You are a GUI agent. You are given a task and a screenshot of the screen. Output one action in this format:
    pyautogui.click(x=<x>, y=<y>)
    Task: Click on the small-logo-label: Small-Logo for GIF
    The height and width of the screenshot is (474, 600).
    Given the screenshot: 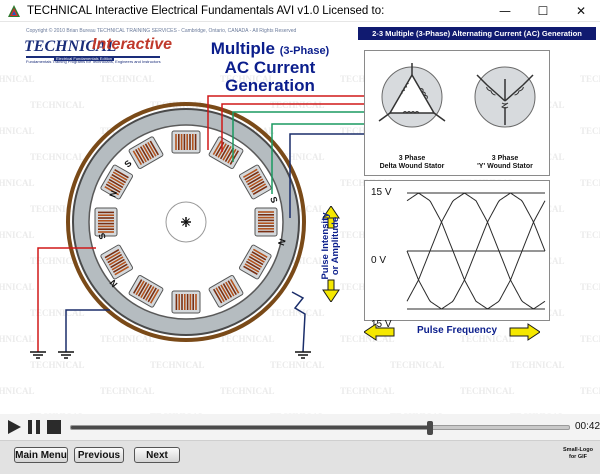 What is the action you would take?
    pyautogui.click(x=578, y=453)
    